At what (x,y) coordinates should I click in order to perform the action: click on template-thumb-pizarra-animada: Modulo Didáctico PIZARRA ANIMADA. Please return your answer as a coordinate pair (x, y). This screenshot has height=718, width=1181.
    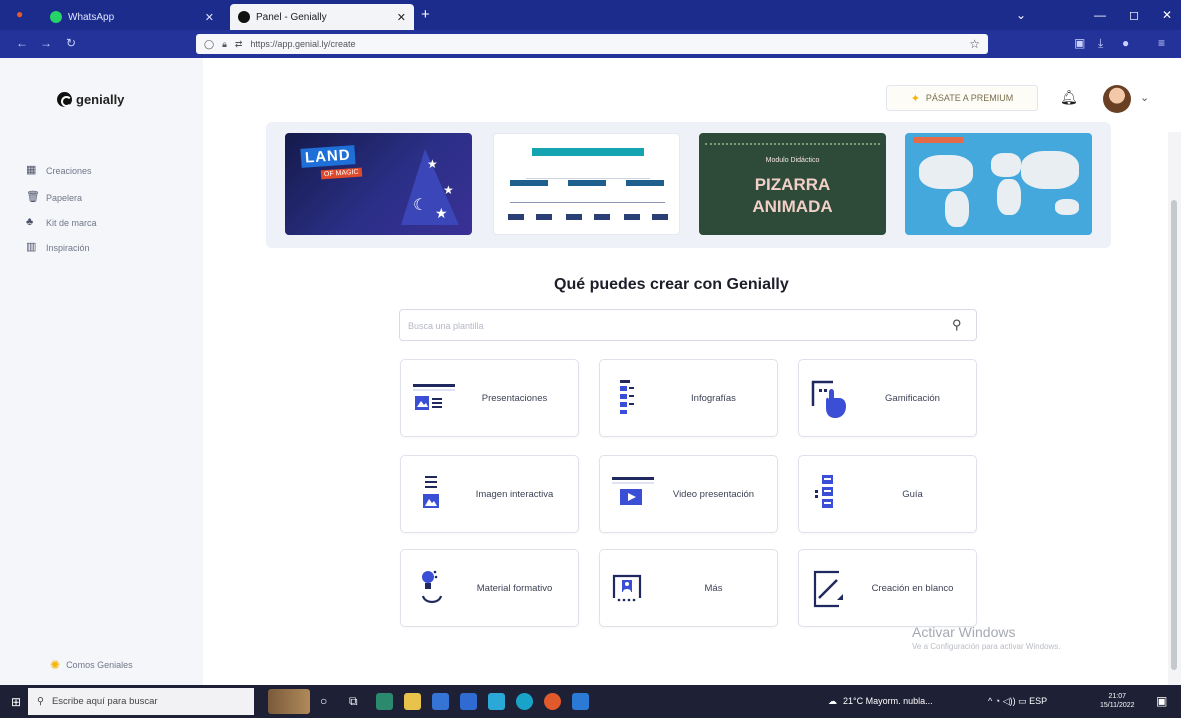
    Looking at the image, I should click on (792, 184).